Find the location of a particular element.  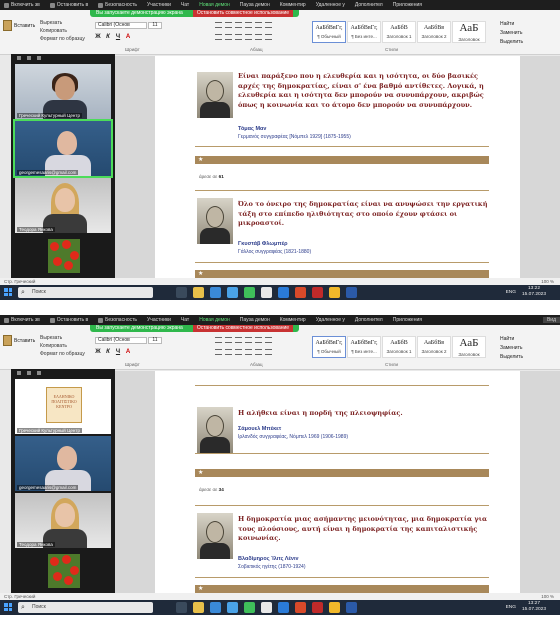

new-share-button: Новая демон is located at coordinates (214, 320).